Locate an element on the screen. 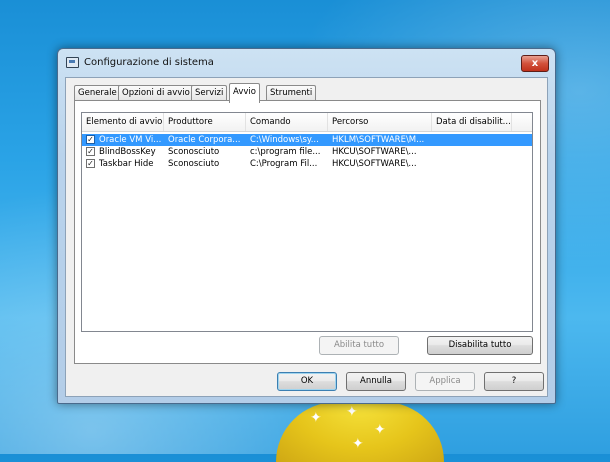 This screenshot has width=610, height=462. title-bar: Configurazione di sistema x is located at coordinates (306, 62).